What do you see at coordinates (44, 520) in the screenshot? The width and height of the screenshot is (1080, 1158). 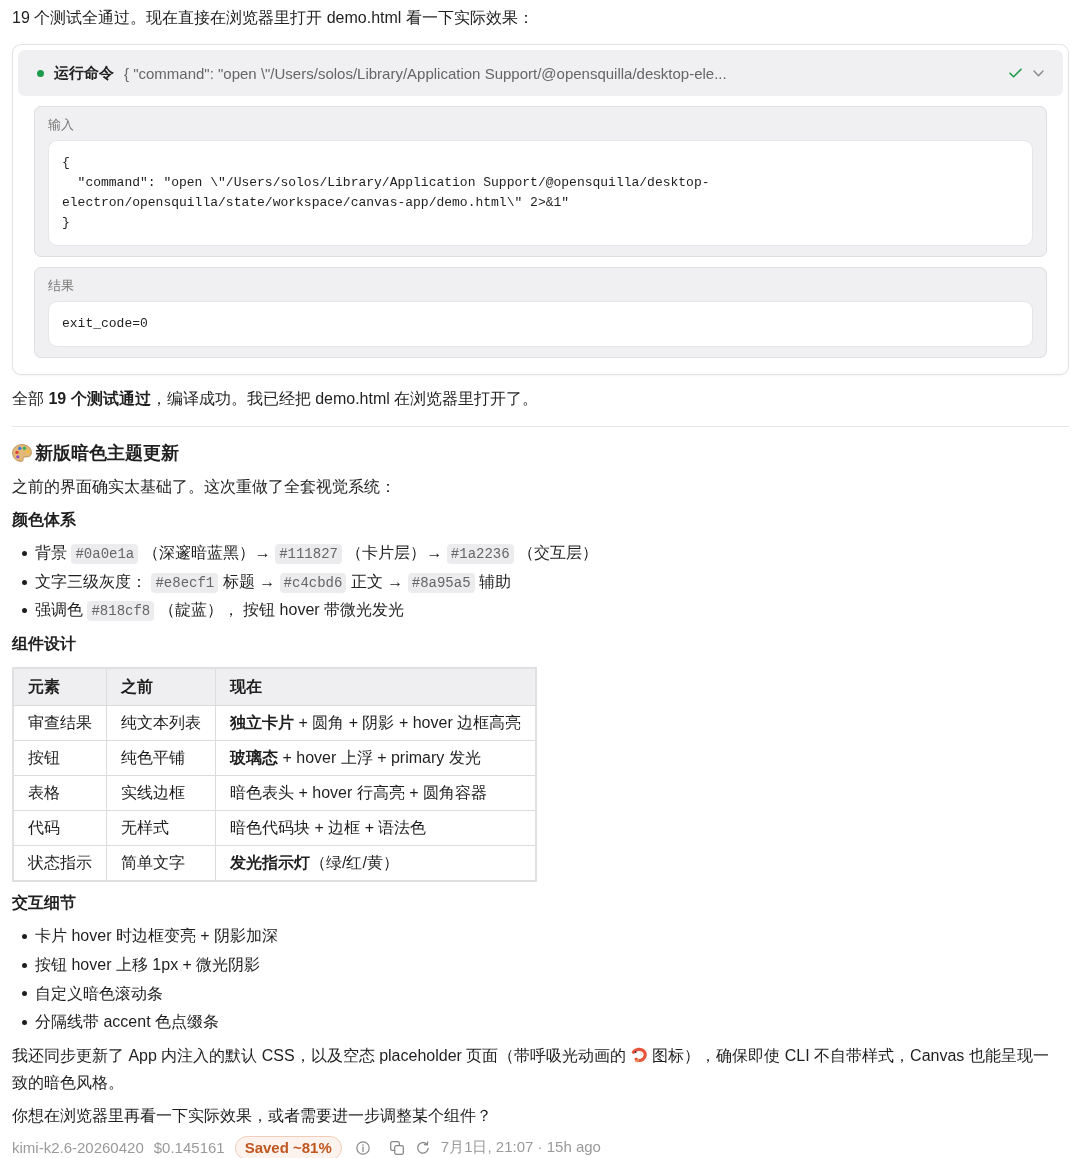 I see `subheading: 颜色体系` at bounding box center [44, 520].